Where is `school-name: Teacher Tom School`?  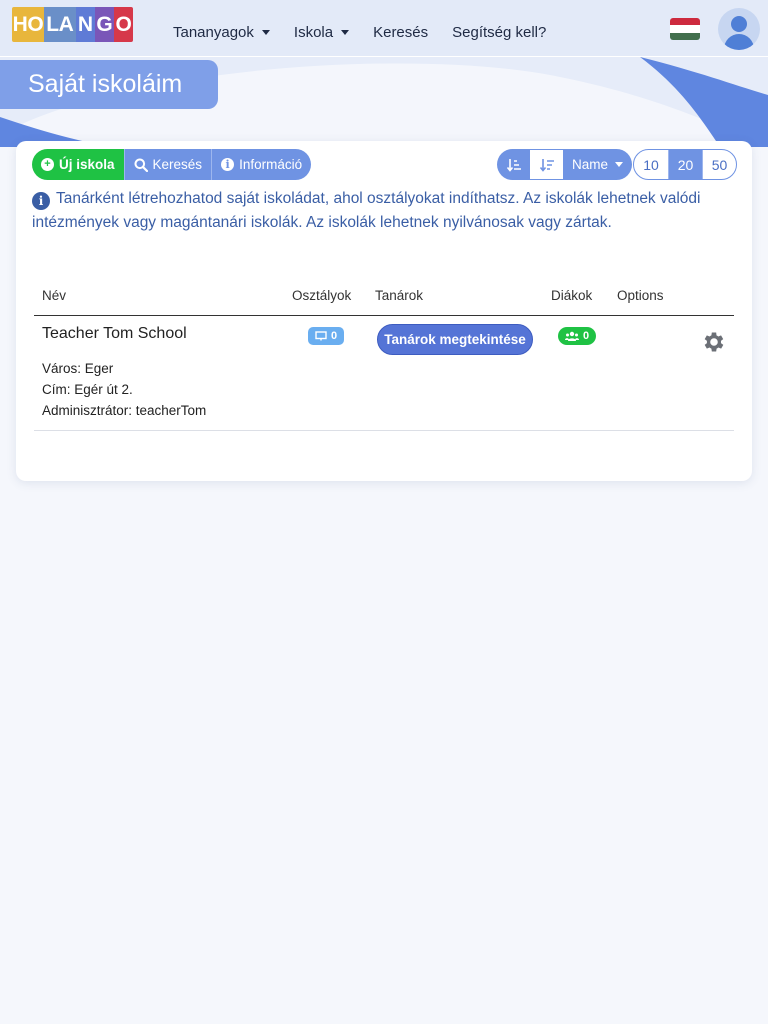 school-name: Teacher Tom School is located at coordinates (114, 334).